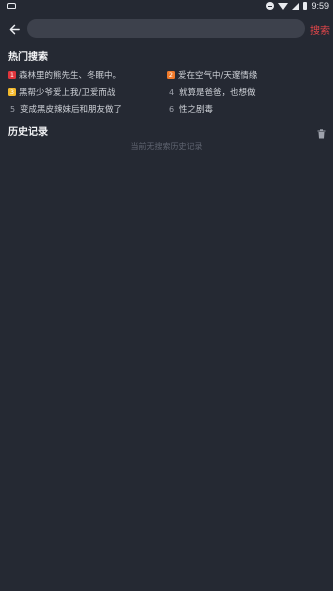  I want to click on status-bar: 9:59, so click(166, 7).